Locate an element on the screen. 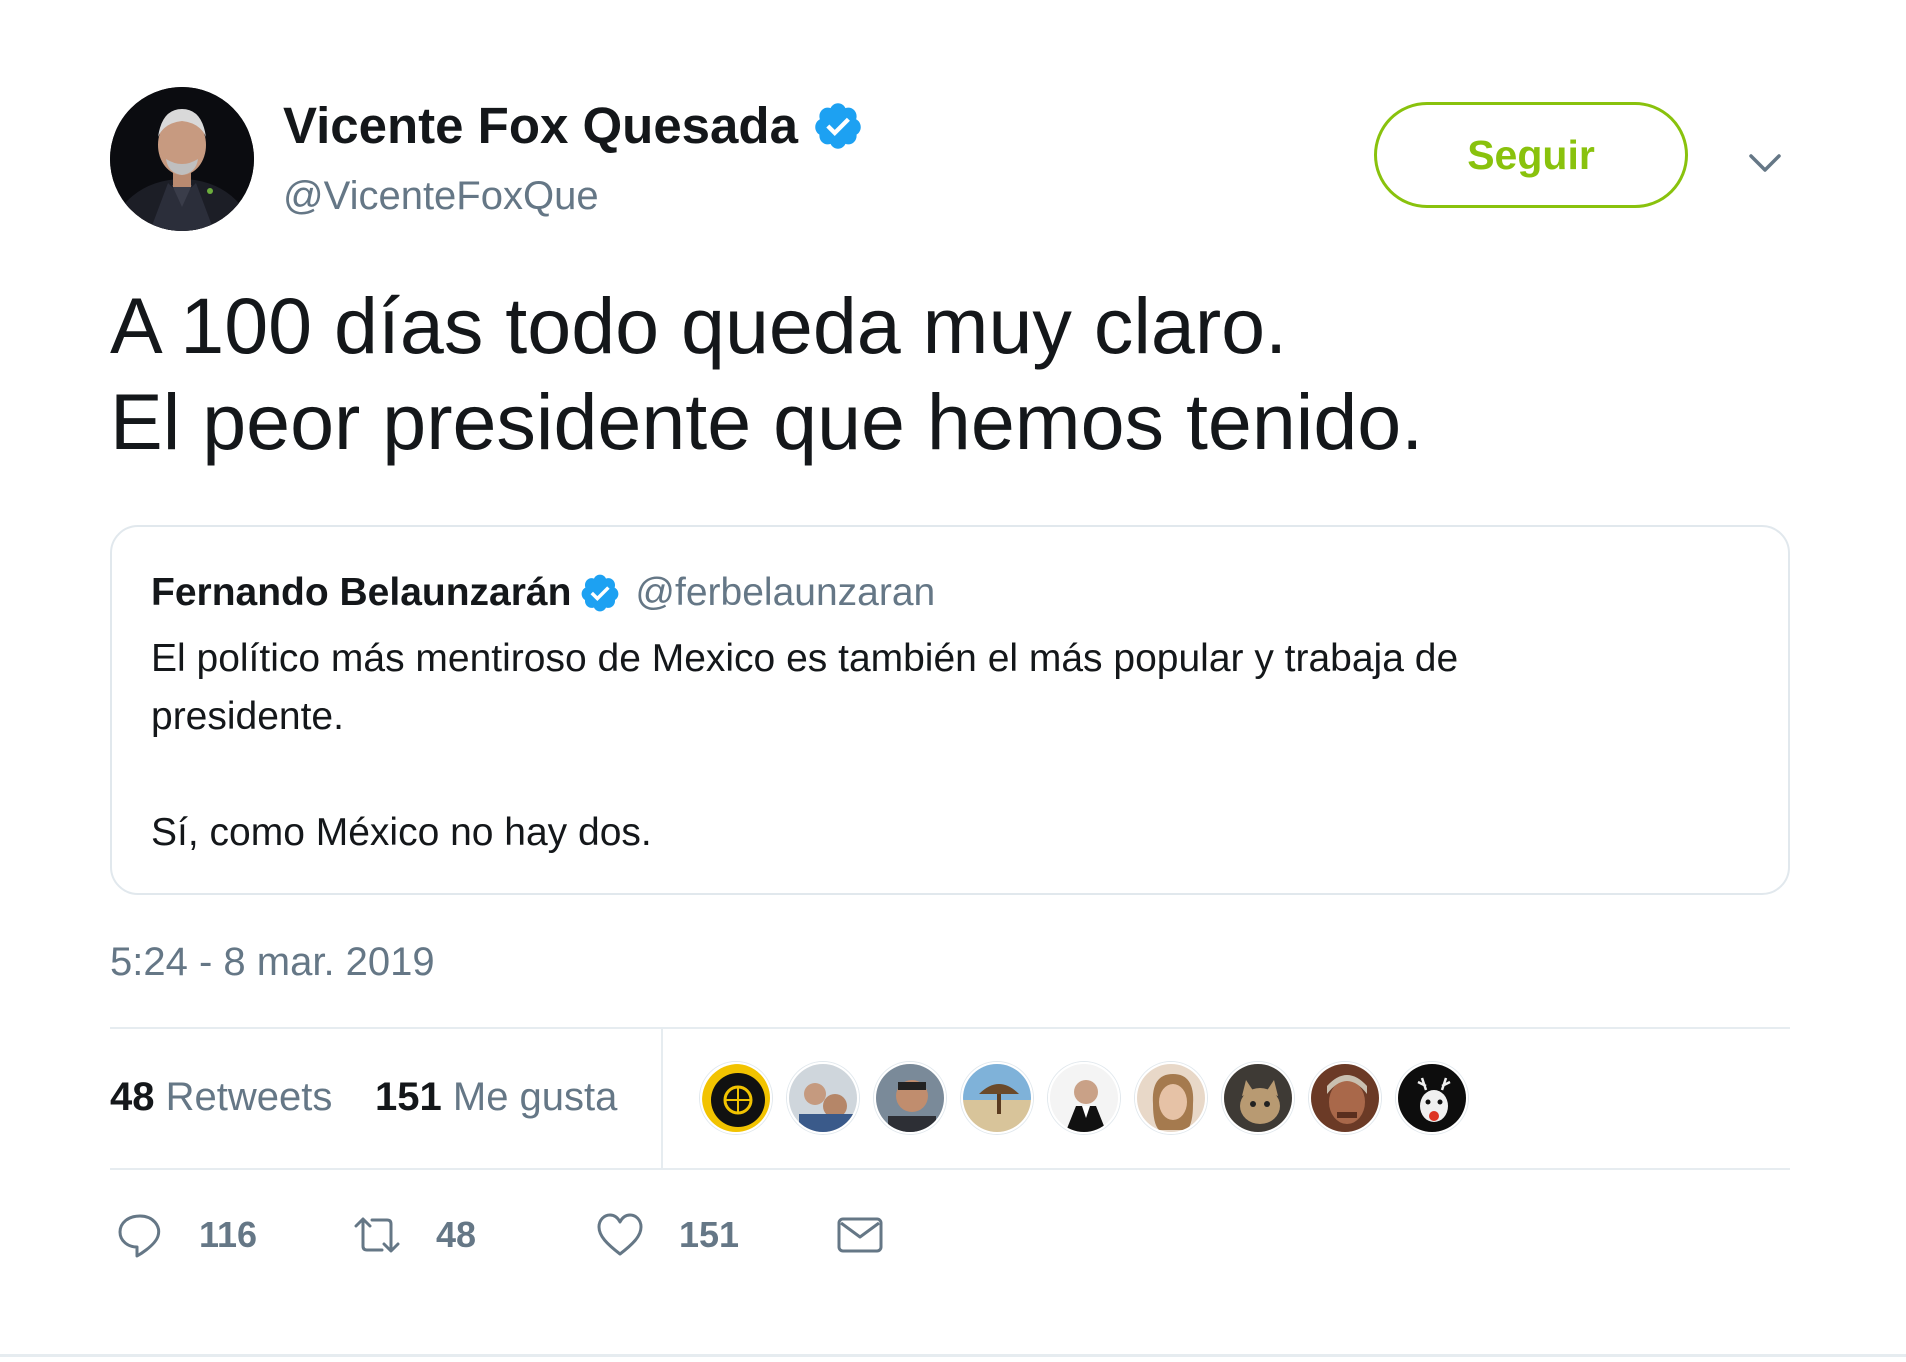  direct-message-button is located at coordinates (860, 1235).